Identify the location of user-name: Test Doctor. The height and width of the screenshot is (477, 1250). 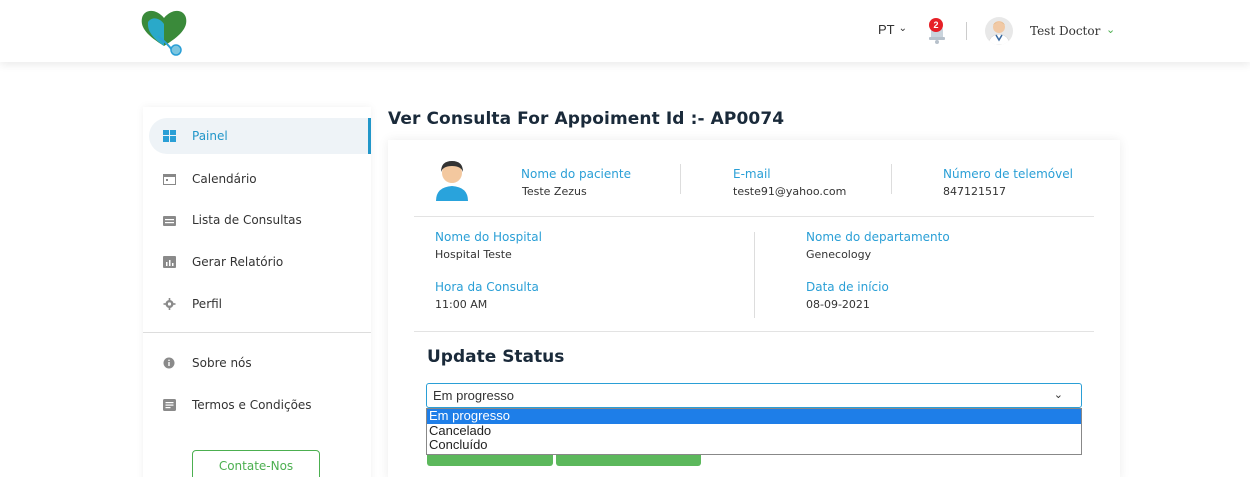
(1065, 31).